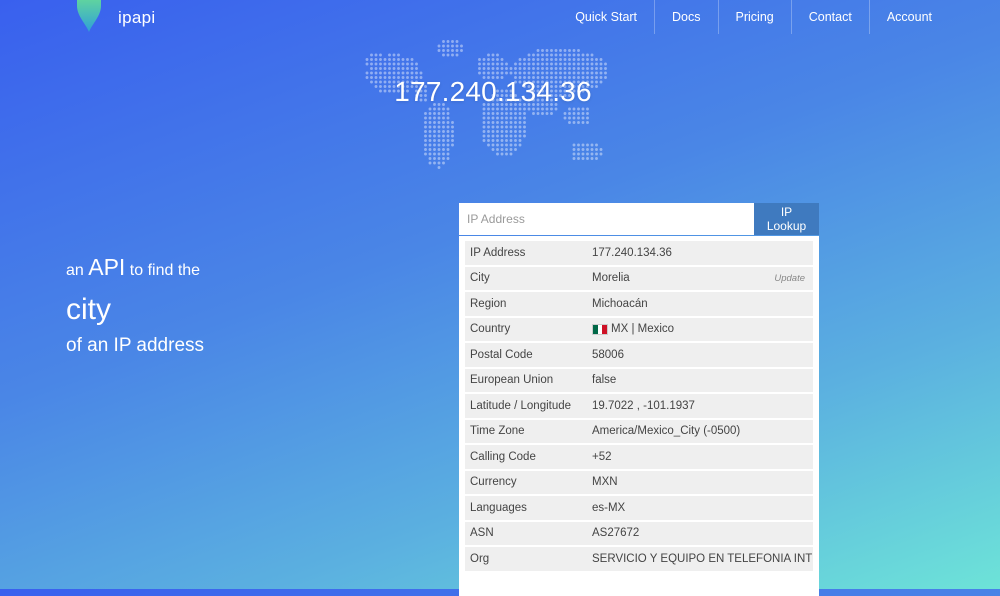 This screenshot has width=1000, height=596. Describe the element at coordinates (901, 17) in the screenshot. I see `nav-account: Account` at that location.